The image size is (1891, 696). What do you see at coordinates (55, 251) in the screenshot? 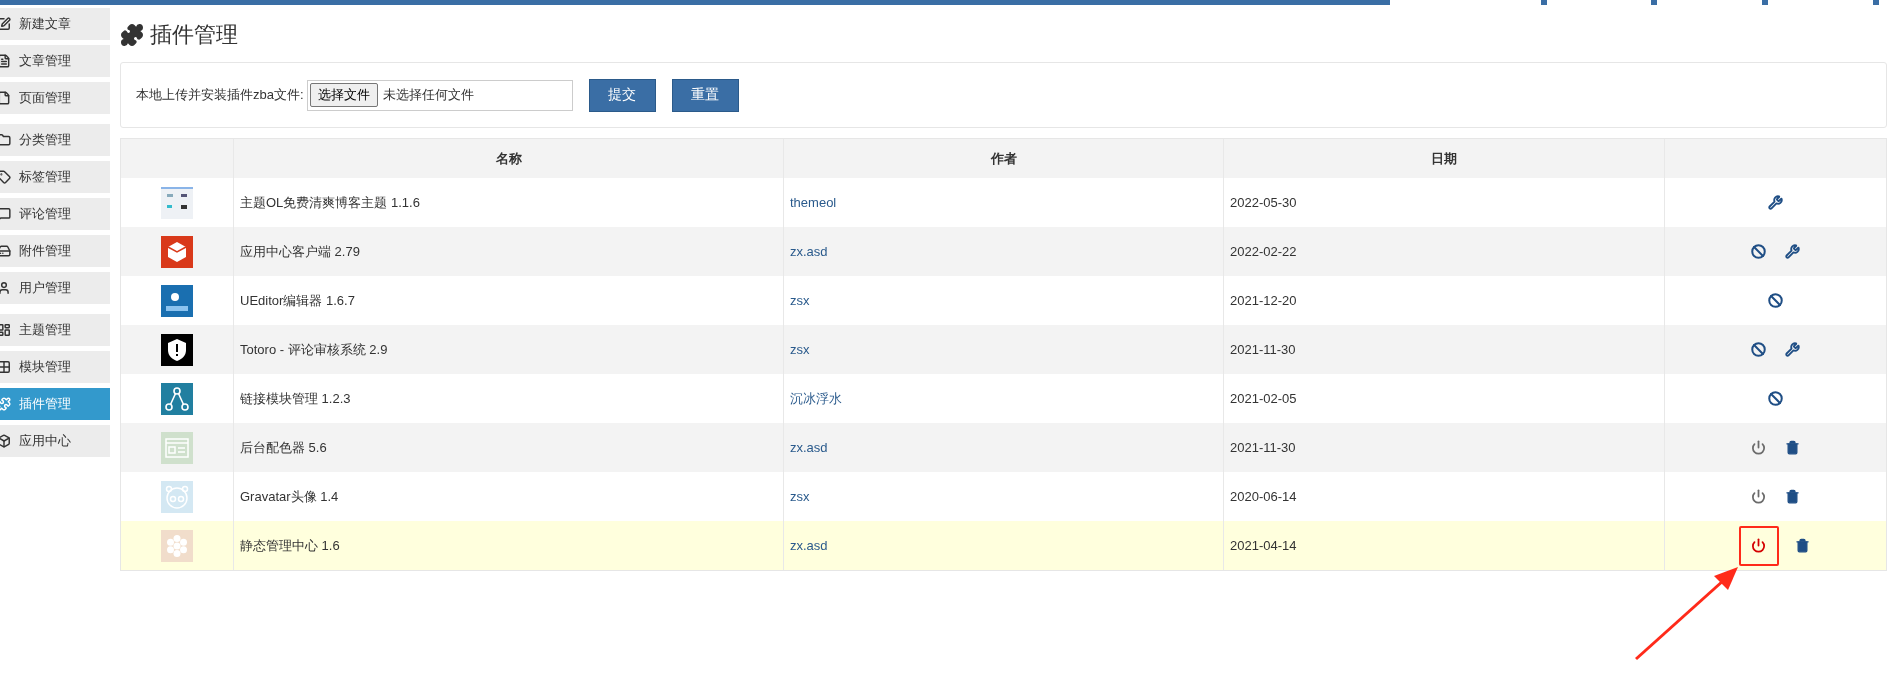
I see `sidebar-item: 附件管理` at bounding box center [55, 251].